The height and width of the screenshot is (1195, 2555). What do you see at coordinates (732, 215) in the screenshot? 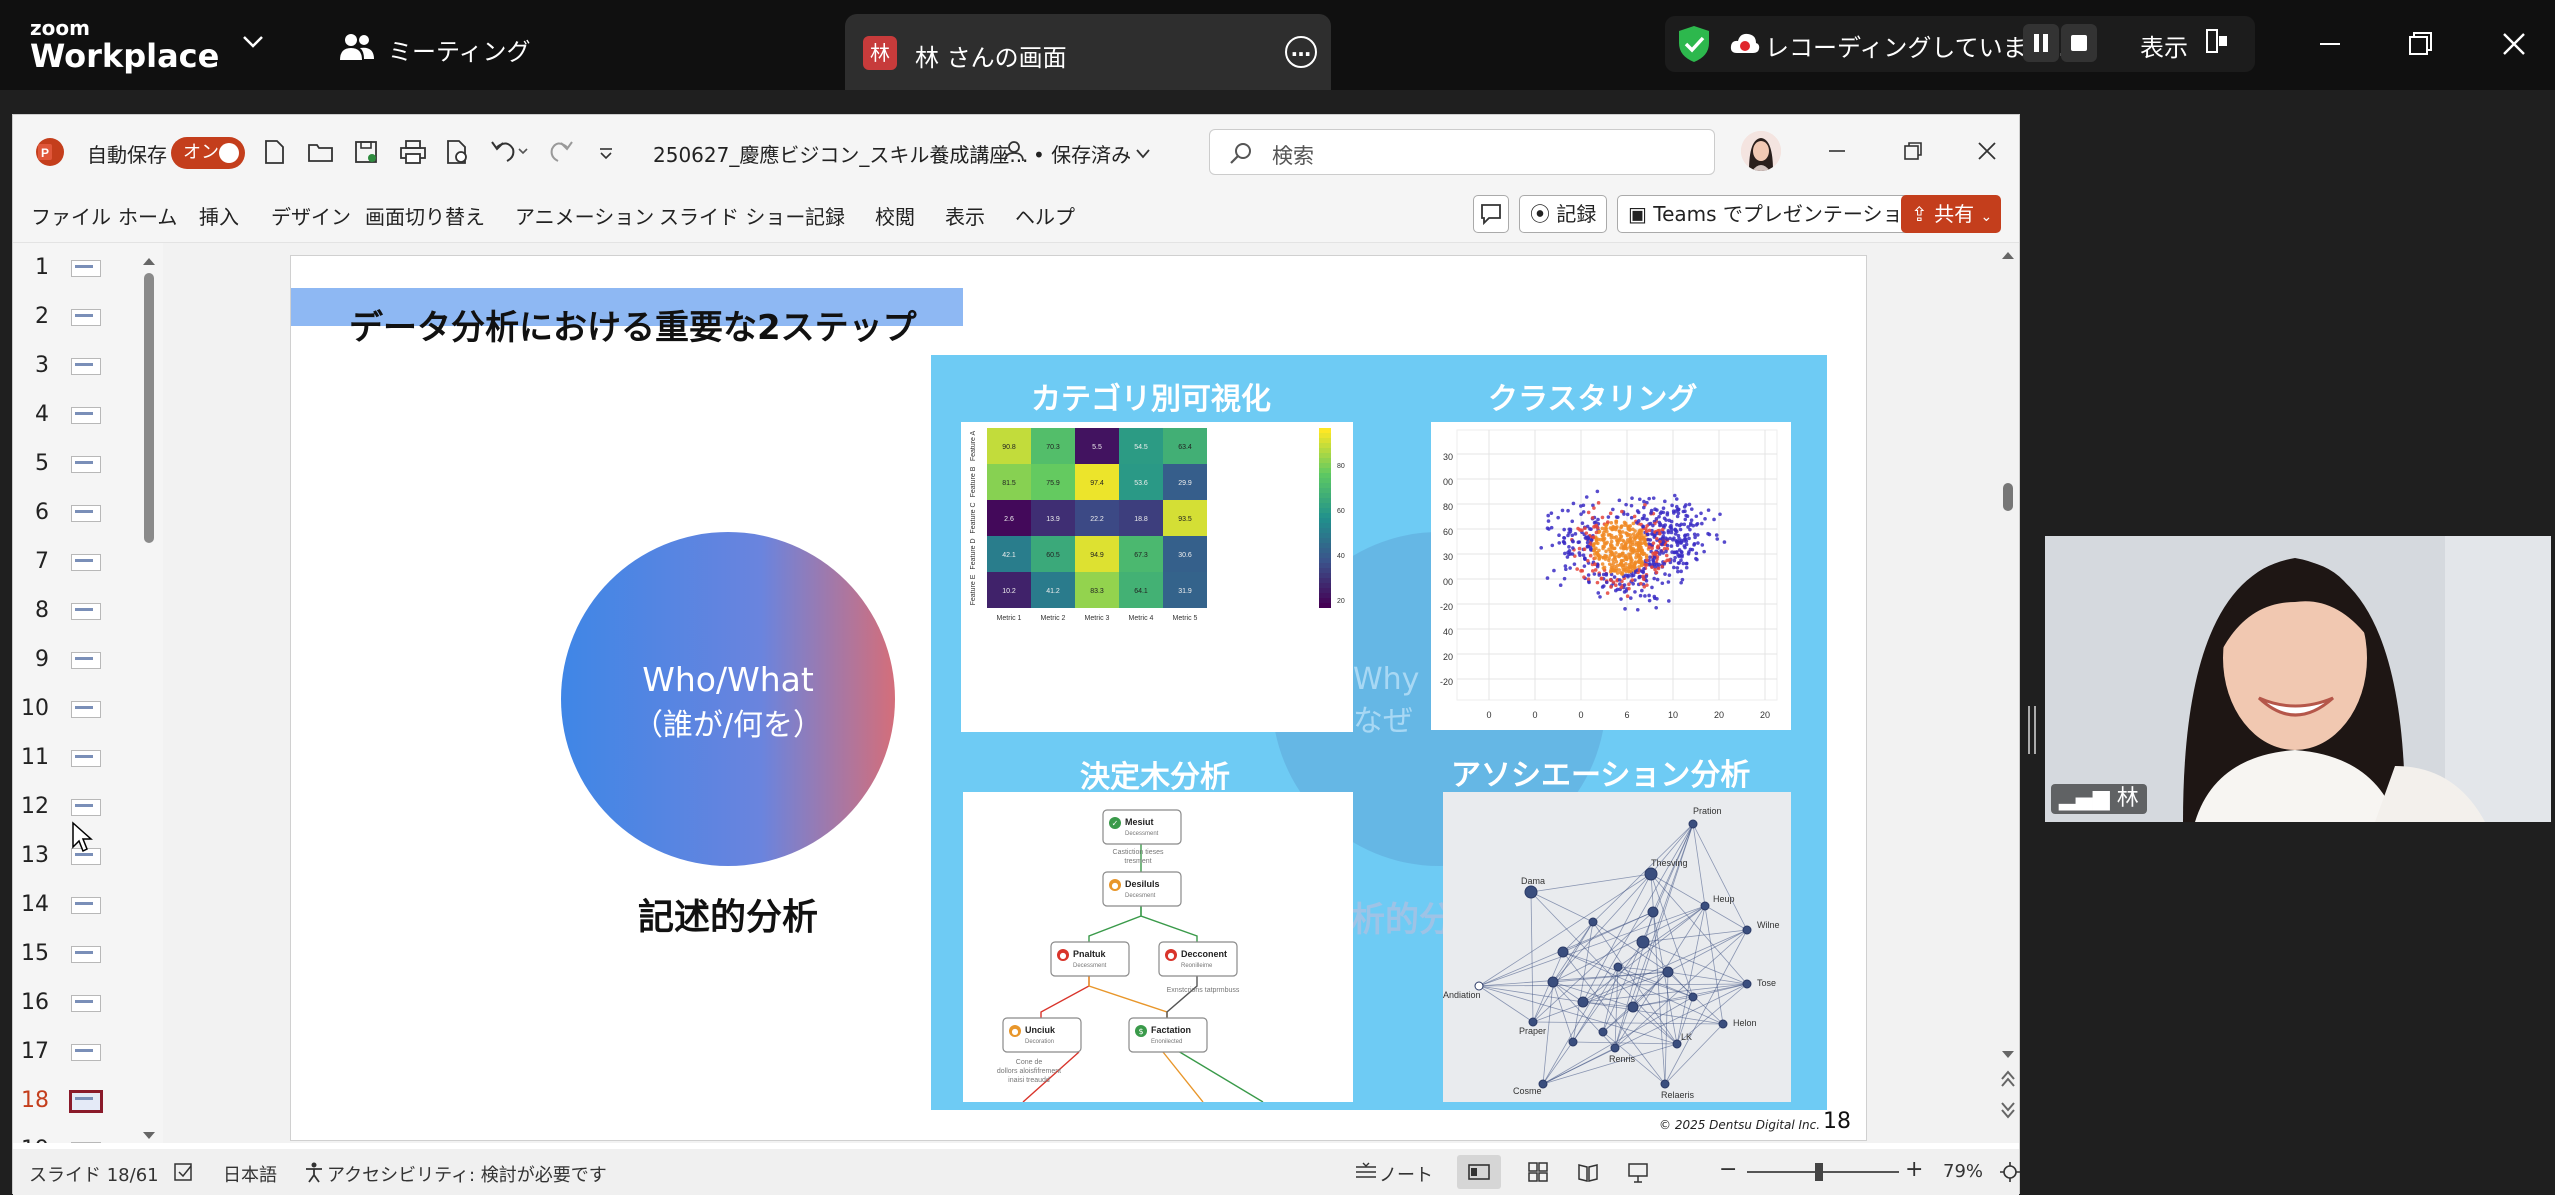
I see `tab-slideshow: スライド ショー` at bounding box center [732, 215].